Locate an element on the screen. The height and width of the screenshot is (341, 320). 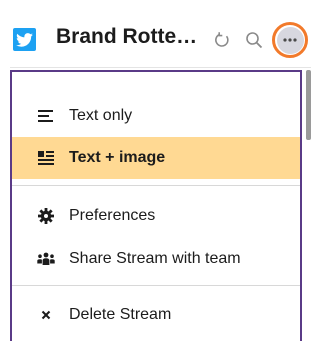
refresh-icon is located at coordinates (222, 40).